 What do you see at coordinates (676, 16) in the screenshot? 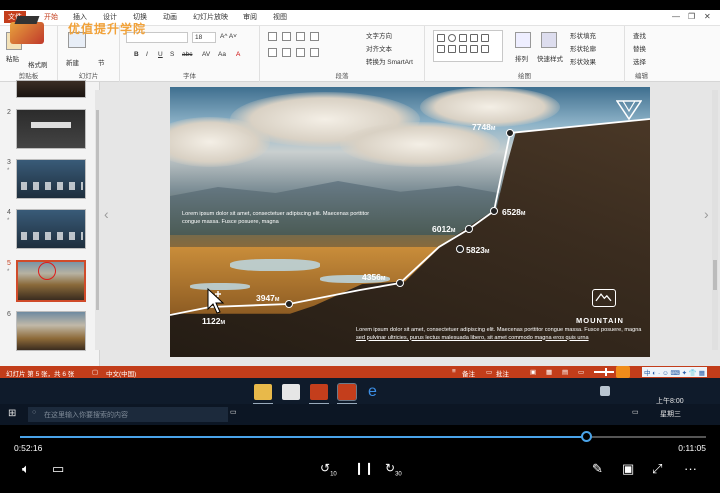
I see `minimize-icon: —` at bounding box center [676, 16].